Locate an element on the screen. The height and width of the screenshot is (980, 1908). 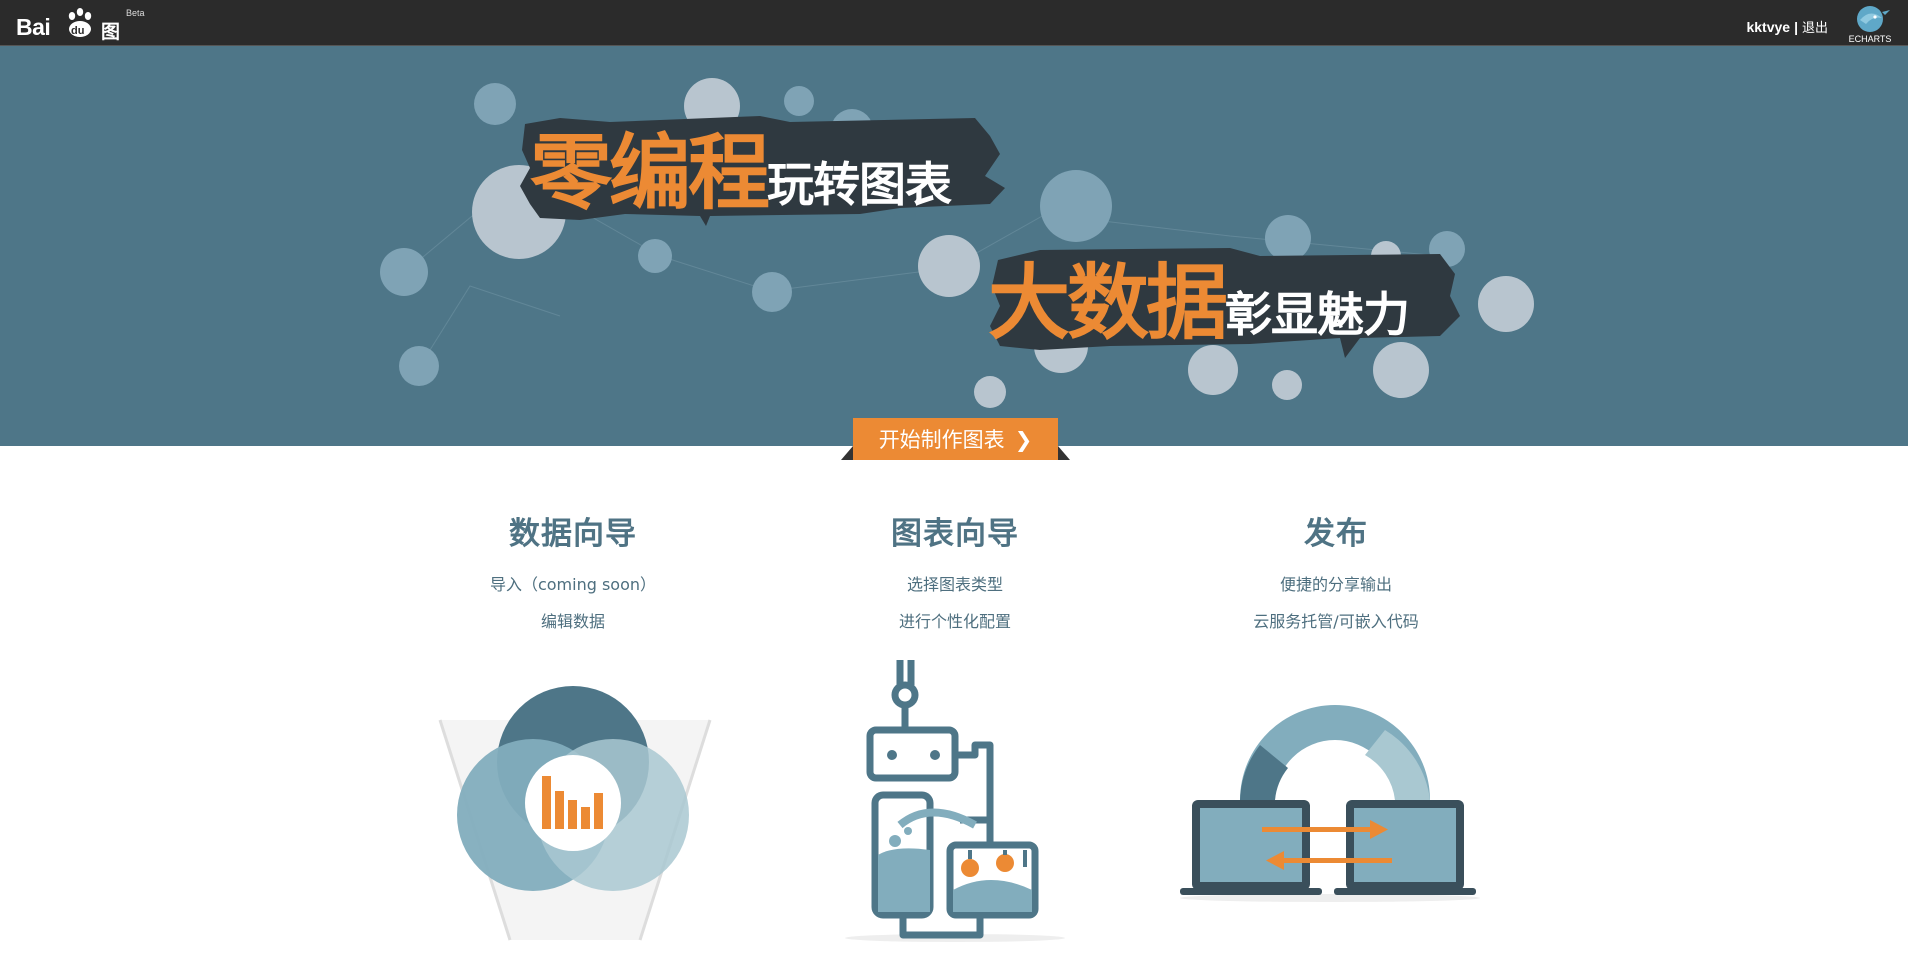
feature-title: 数据向导 is located at coordinates (573, 530).